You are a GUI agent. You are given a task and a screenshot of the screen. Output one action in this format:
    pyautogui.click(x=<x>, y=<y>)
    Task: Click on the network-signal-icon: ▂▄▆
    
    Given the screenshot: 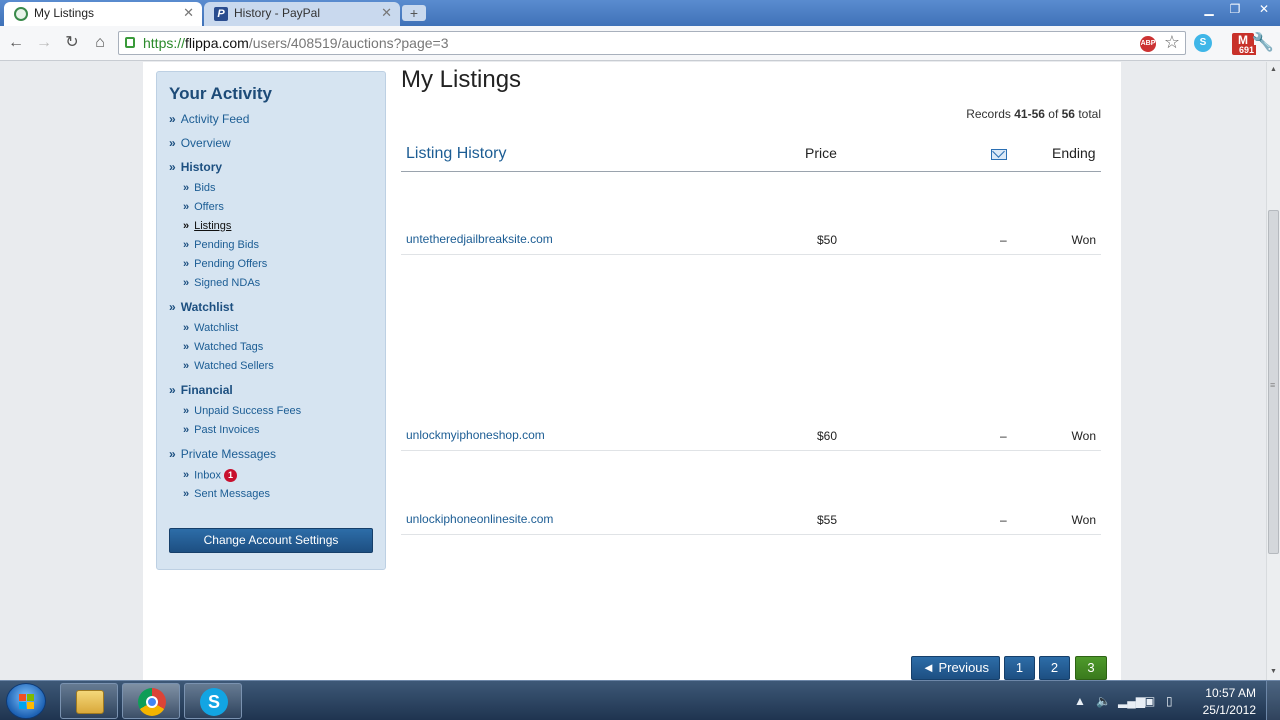 What is the action you would take?
    pyautogui.click(x=1131, y=701)
    